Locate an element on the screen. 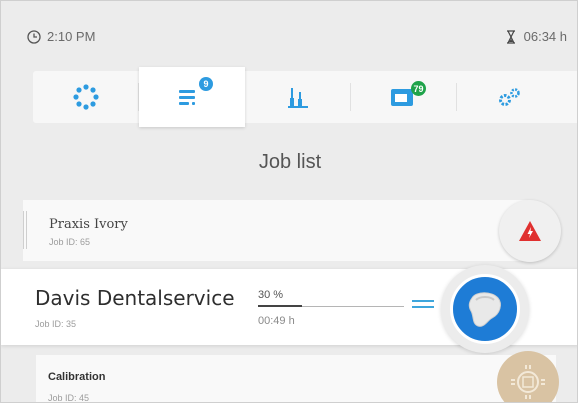  job-id: Job ID: 65 is located at coordinates (70, 242).